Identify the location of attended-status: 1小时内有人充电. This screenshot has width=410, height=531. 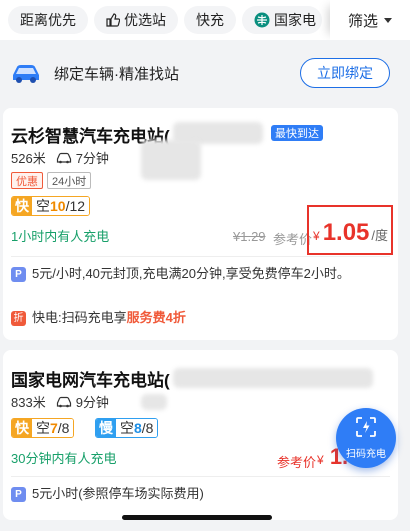
(60, 236).